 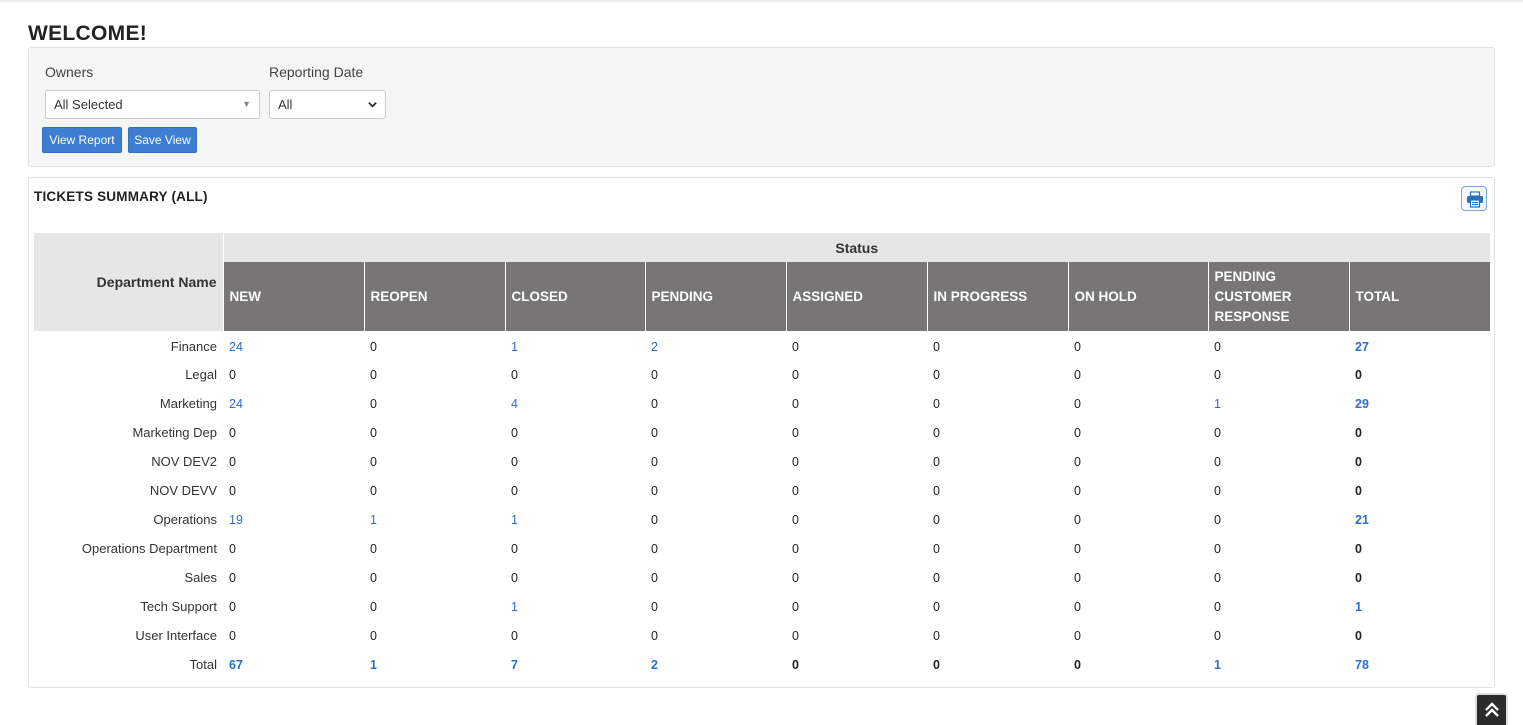 I want to click on reporting-date-value: All, so click(x=285, y=104).